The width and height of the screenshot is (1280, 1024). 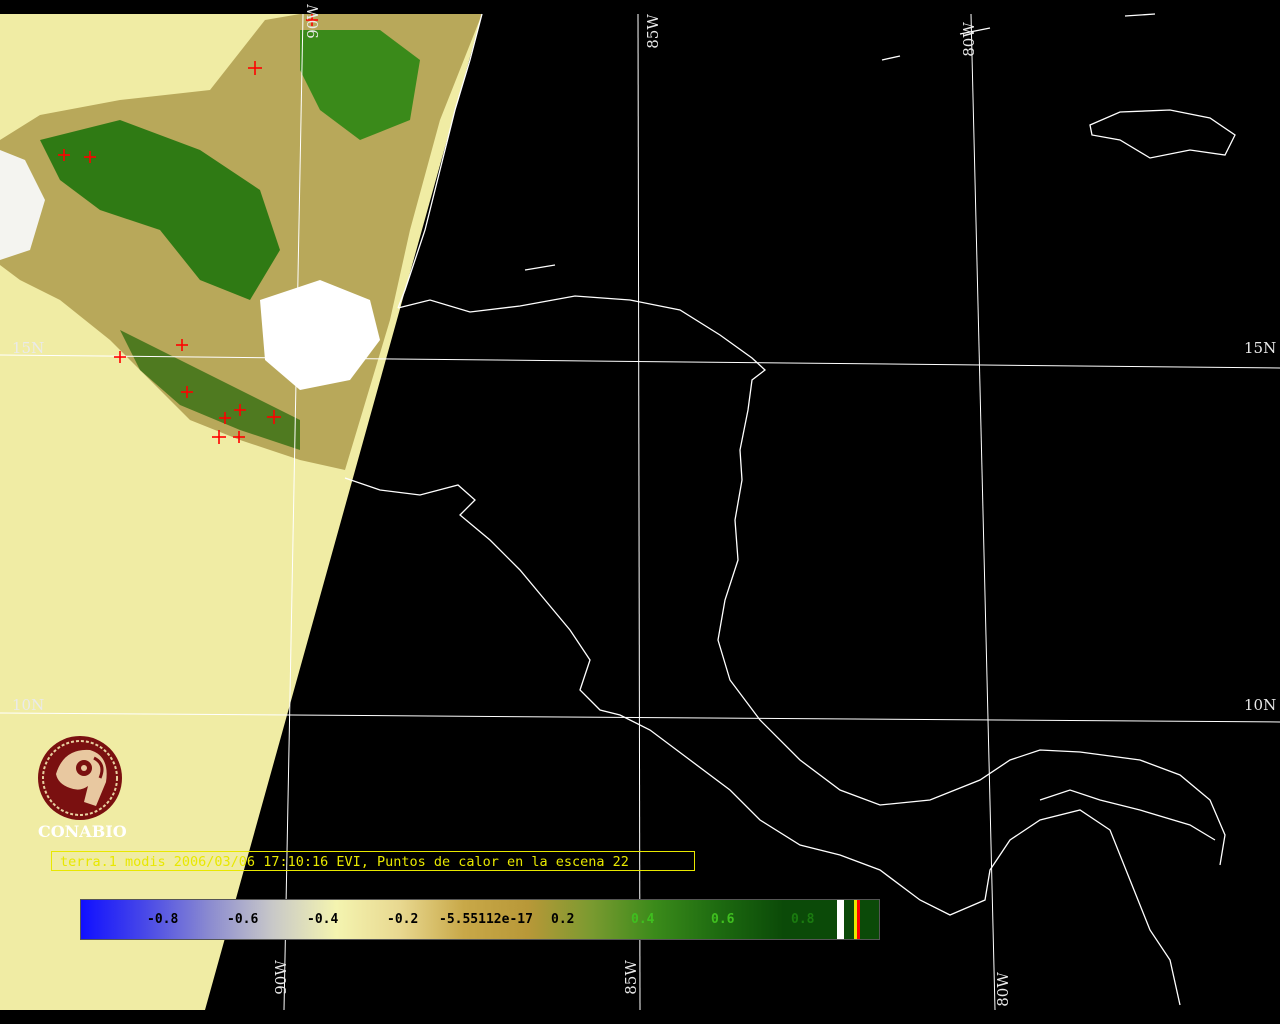 I want to click on colorbar-class-white, so click(x=840, y=919).